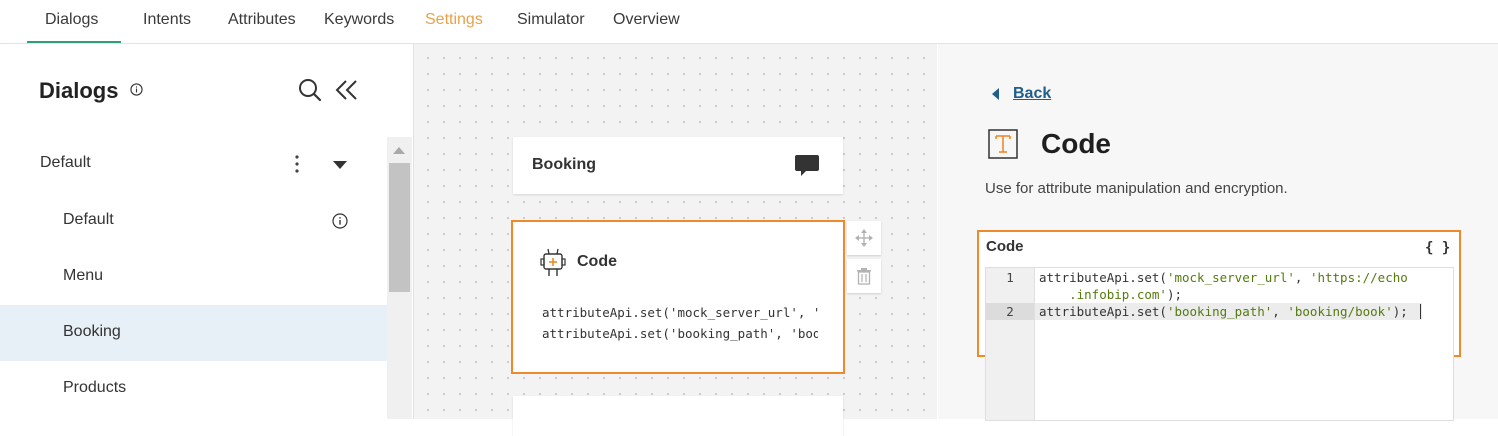 The height and width of the screenshot is (436, 1498). What do you see at coordinates (79, 90) in the screenshot?
I see `sidebar-title: Dialogs` at bounding box center [79, 90].